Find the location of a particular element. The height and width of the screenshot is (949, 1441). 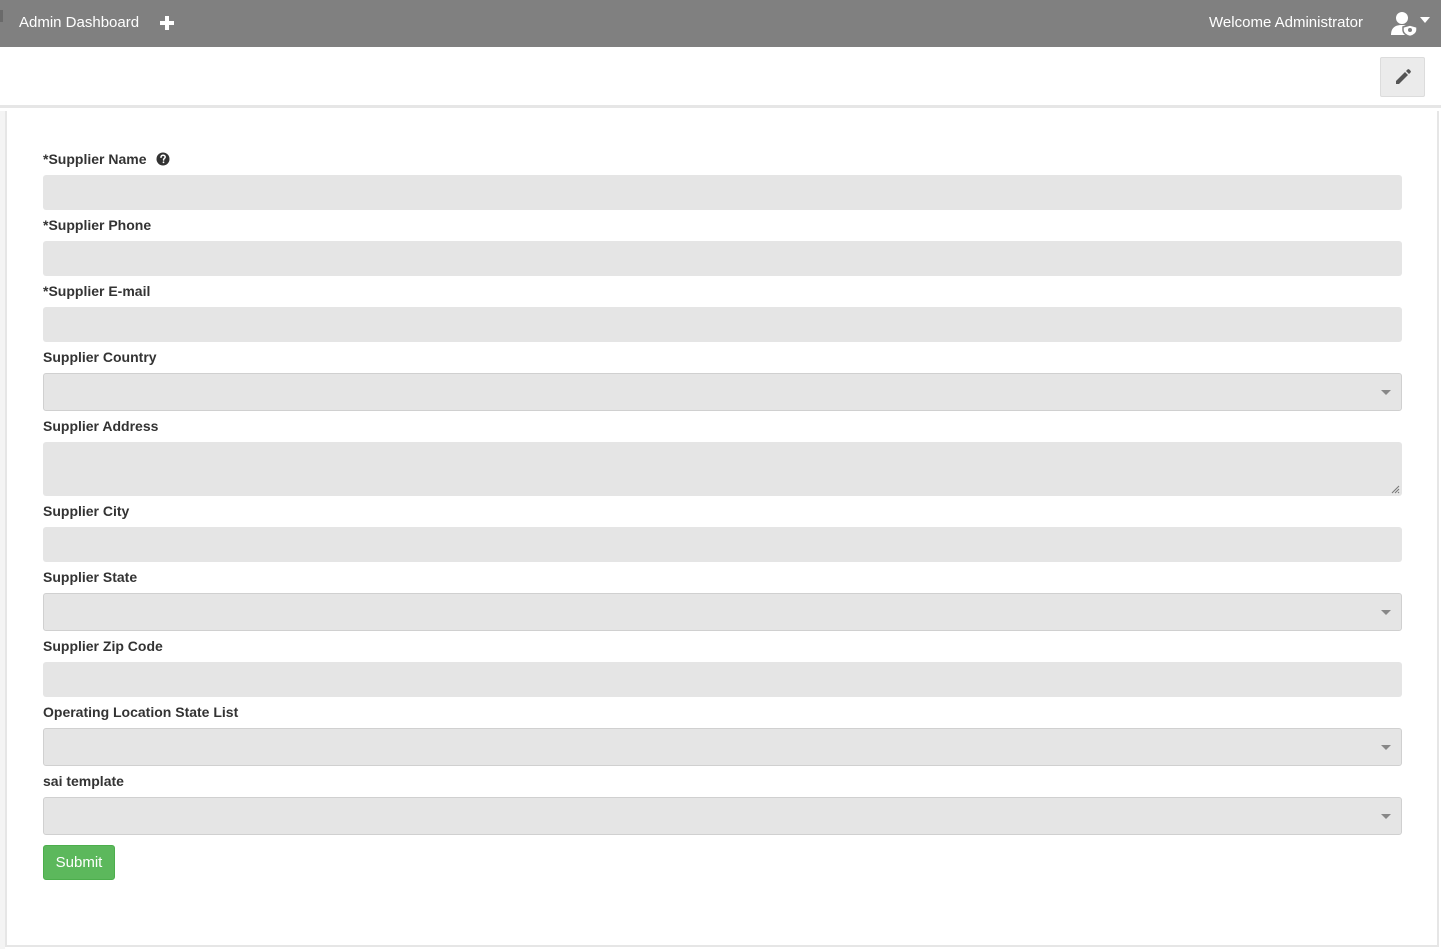

pencil-icon is located at coordinates (1403, 76).